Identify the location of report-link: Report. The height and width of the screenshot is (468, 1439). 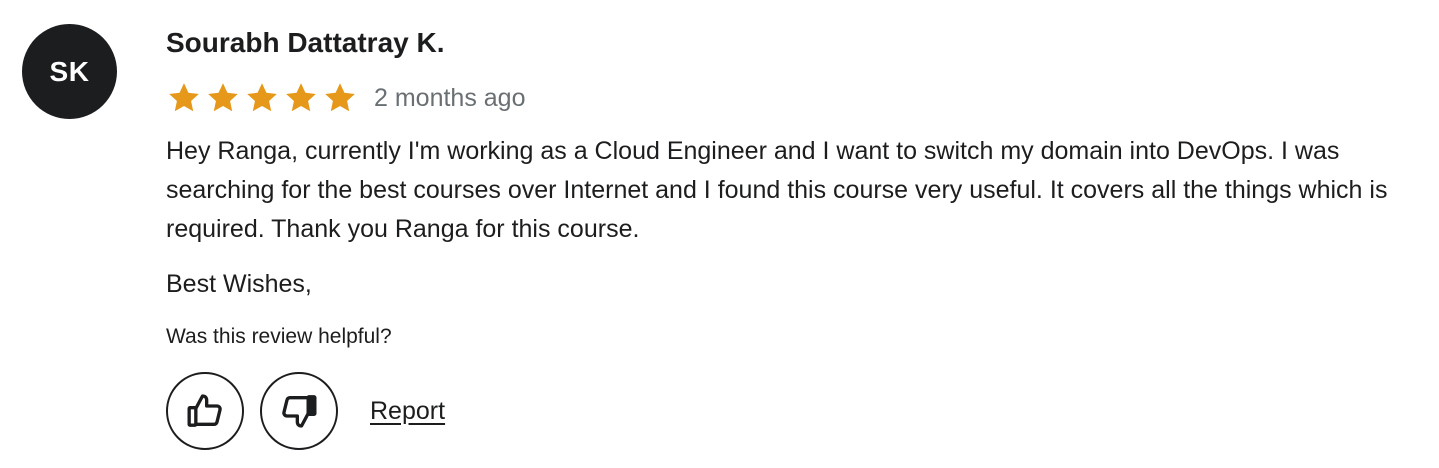
(407, 411).